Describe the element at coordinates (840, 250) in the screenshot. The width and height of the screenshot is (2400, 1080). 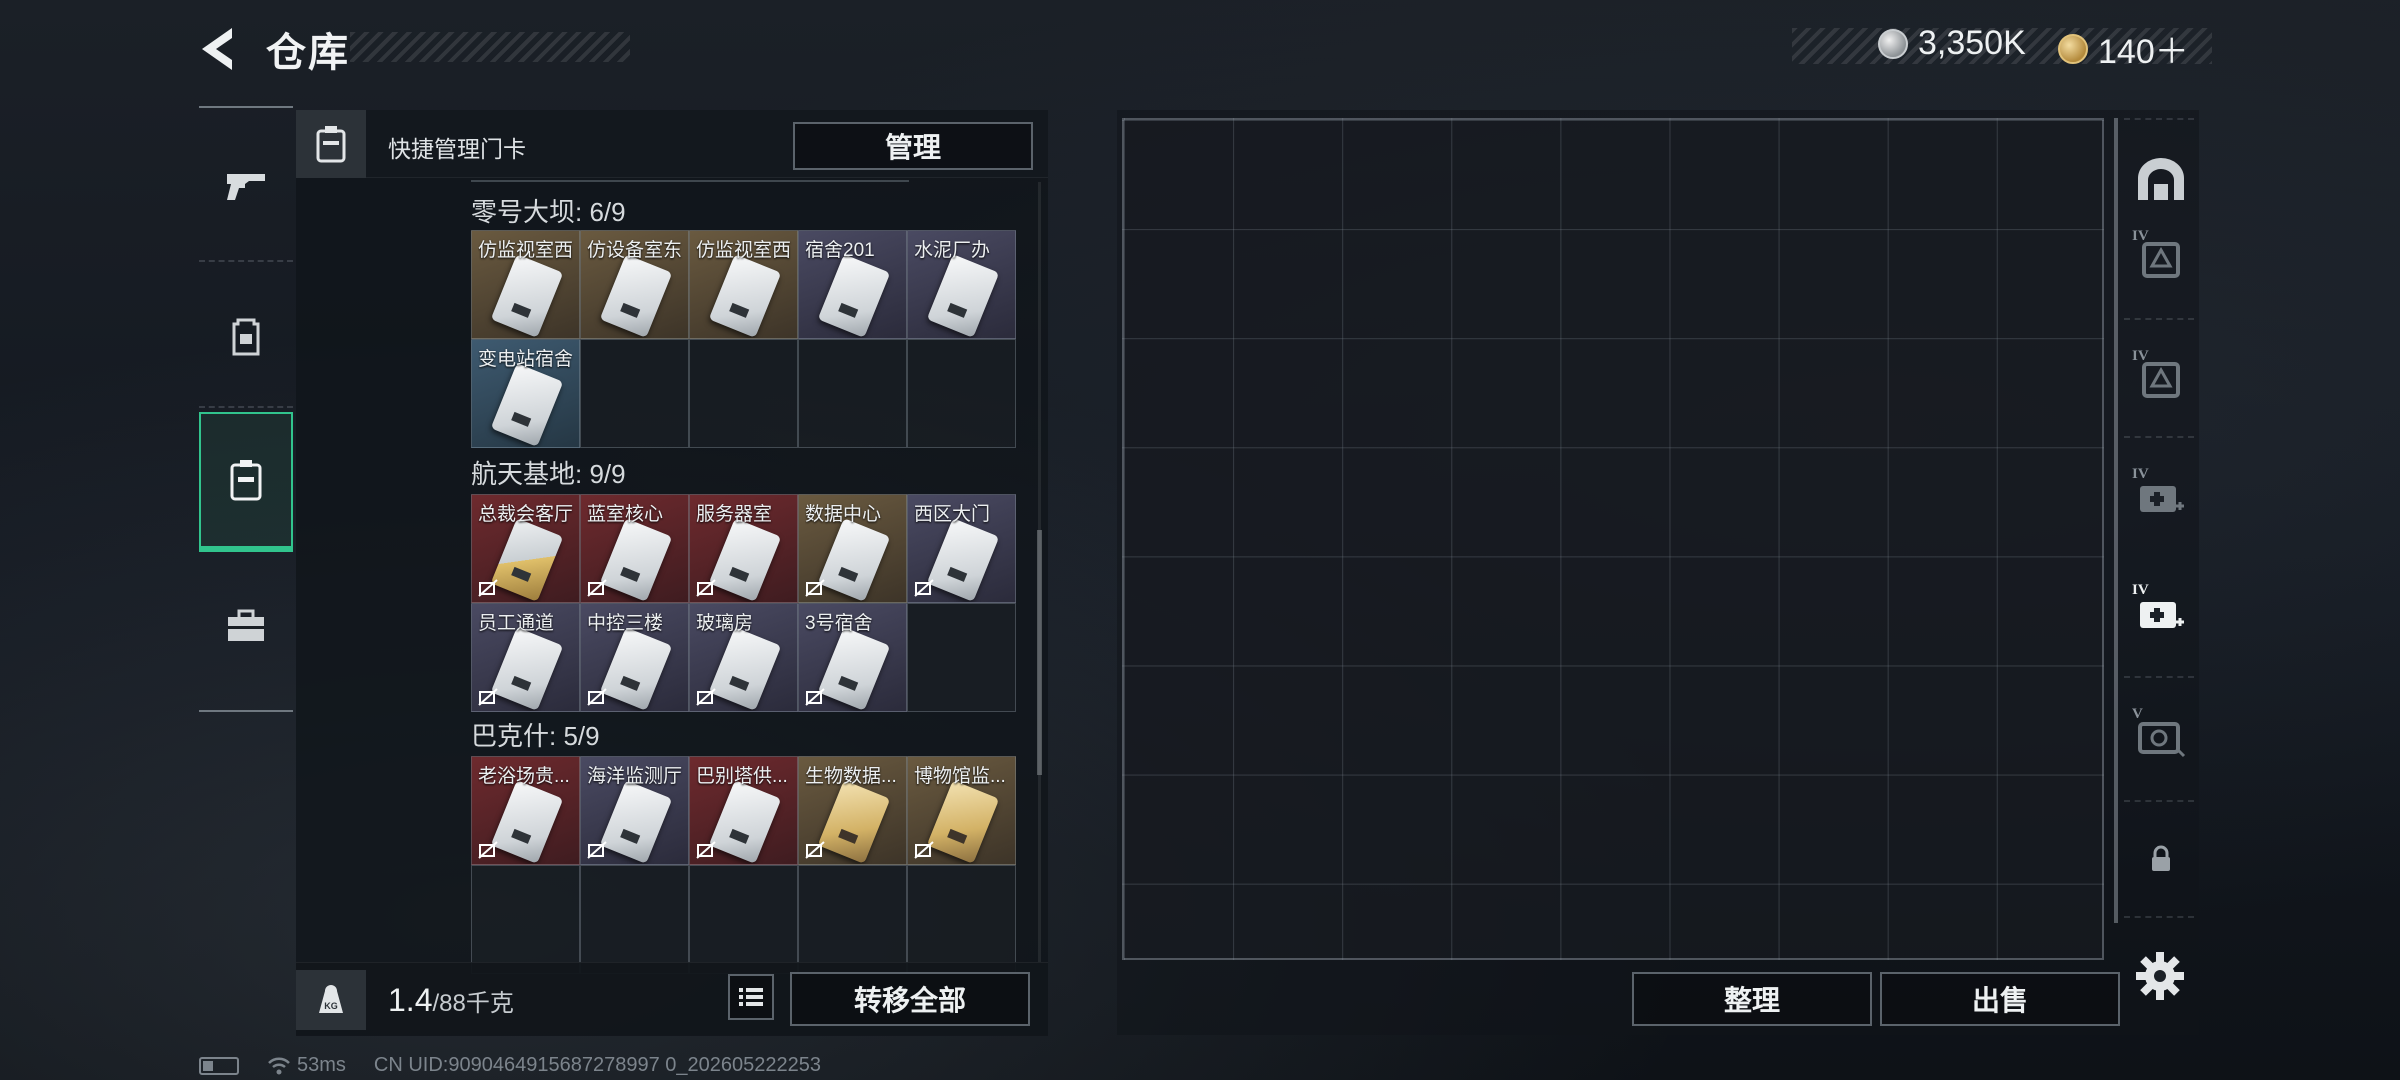
I see `keycard-name: 宿舍201` at that location.